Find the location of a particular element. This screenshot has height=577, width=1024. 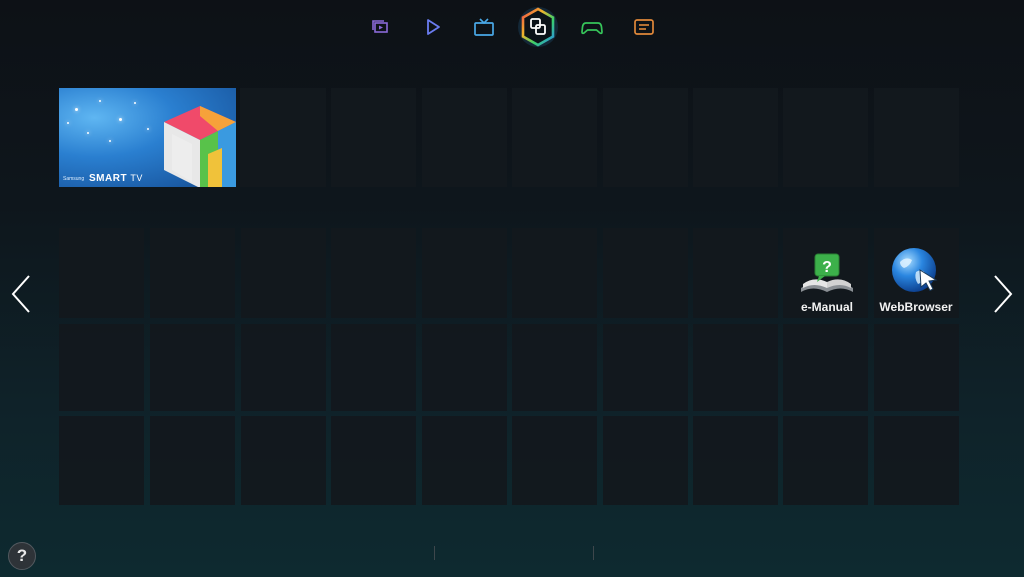

tv-icon is located at coordinates (484, 27).